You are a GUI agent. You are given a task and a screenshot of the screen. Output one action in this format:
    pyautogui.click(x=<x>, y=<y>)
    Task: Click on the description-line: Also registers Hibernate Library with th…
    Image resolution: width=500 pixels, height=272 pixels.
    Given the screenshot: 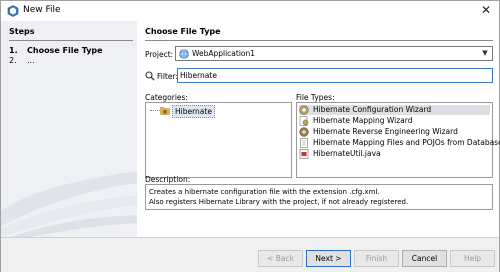 What is the action you would take?
    pyautogui.click(x=279, y=202)
    